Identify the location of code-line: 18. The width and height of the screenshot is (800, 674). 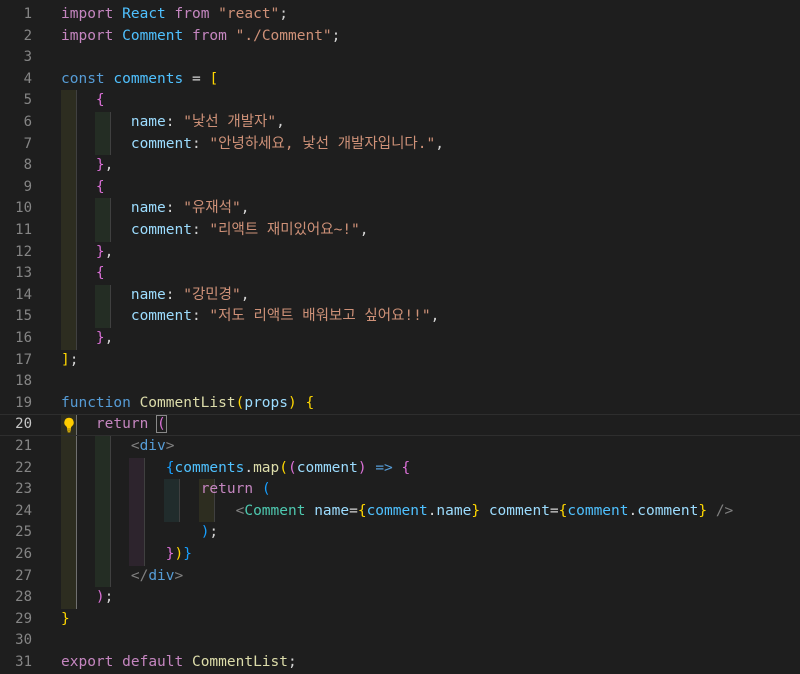
(400, 382).